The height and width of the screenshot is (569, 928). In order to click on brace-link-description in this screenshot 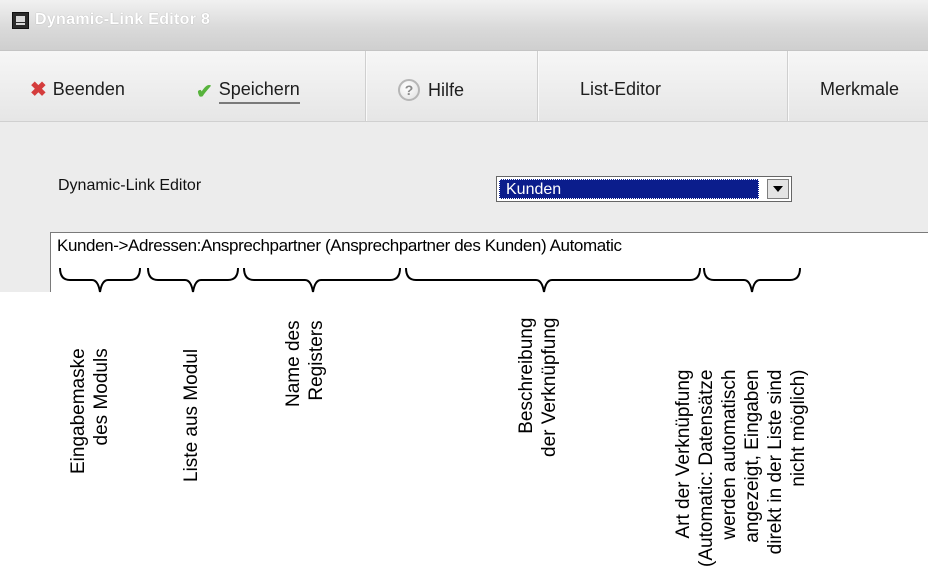, I will do `click(553, 280)`.